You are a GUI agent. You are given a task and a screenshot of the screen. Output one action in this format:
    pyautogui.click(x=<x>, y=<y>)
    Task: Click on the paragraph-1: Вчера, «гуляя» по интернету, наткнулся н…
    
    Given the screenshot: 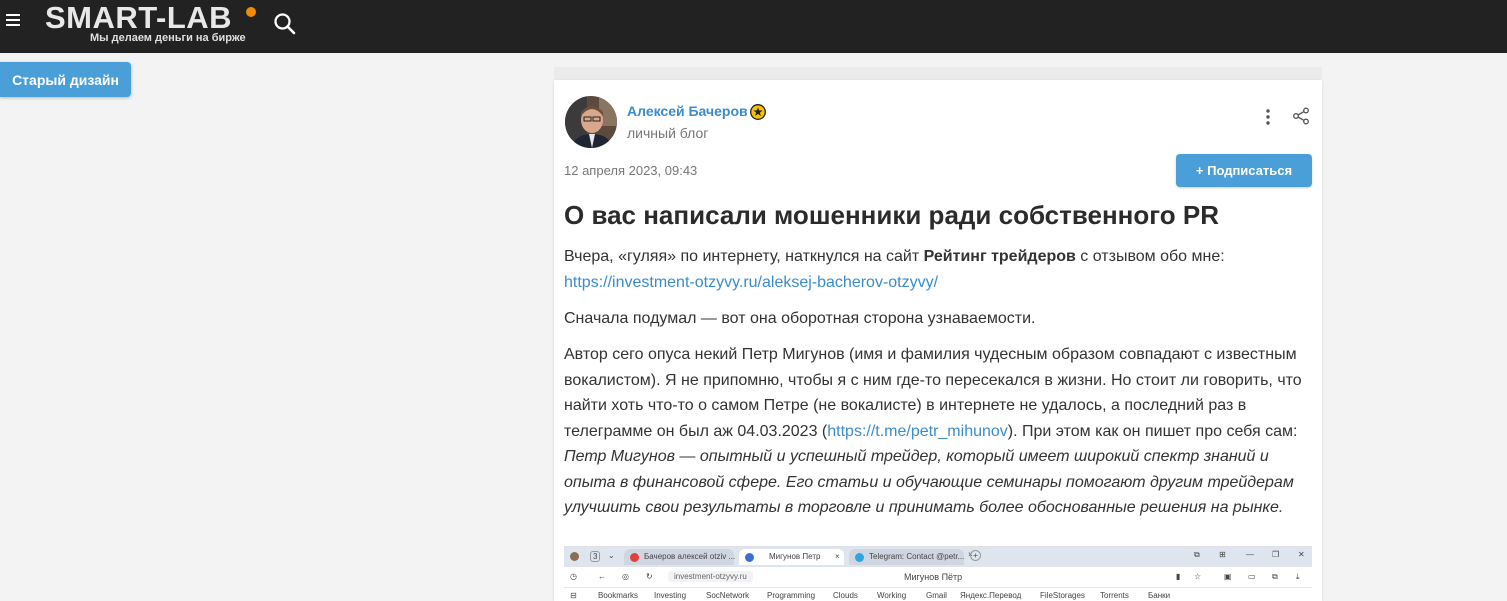 What is the action you would take?
    pyautogui.click(x=939, y=269)
    